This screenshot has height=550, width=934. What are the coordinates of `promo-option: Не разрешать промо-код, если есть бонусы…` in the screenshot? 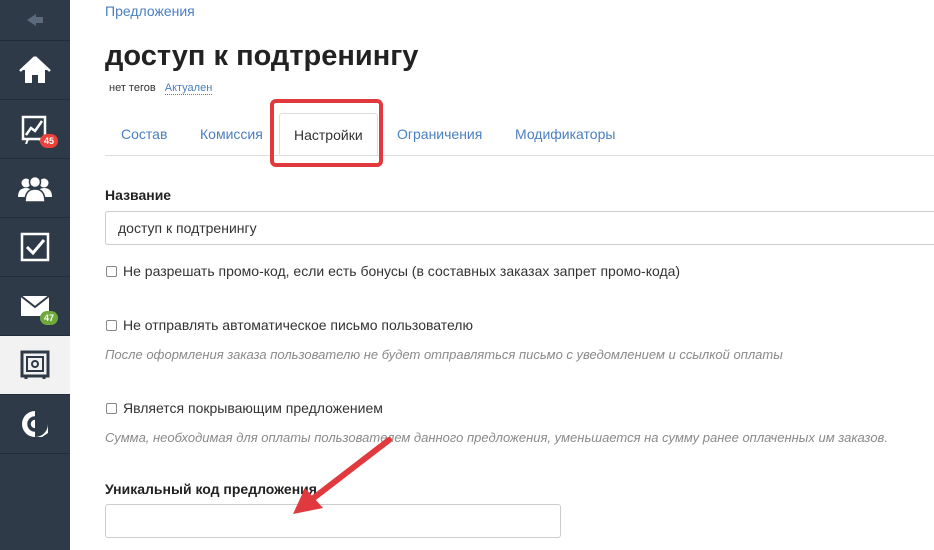 It's located at (392, 271).